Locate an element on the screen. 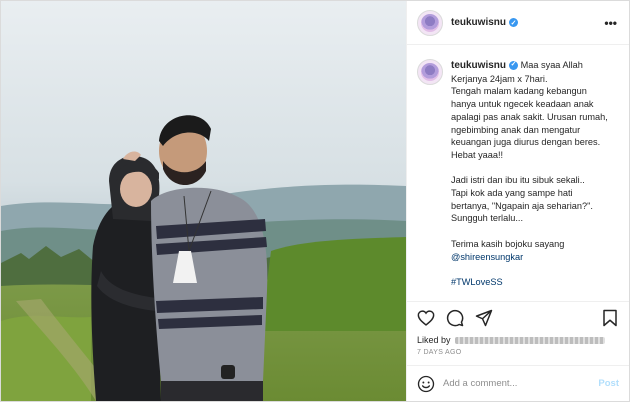  caption-line: apalagi pas anak sakit. Urusan rumah, is located at coordinates (529, 116).